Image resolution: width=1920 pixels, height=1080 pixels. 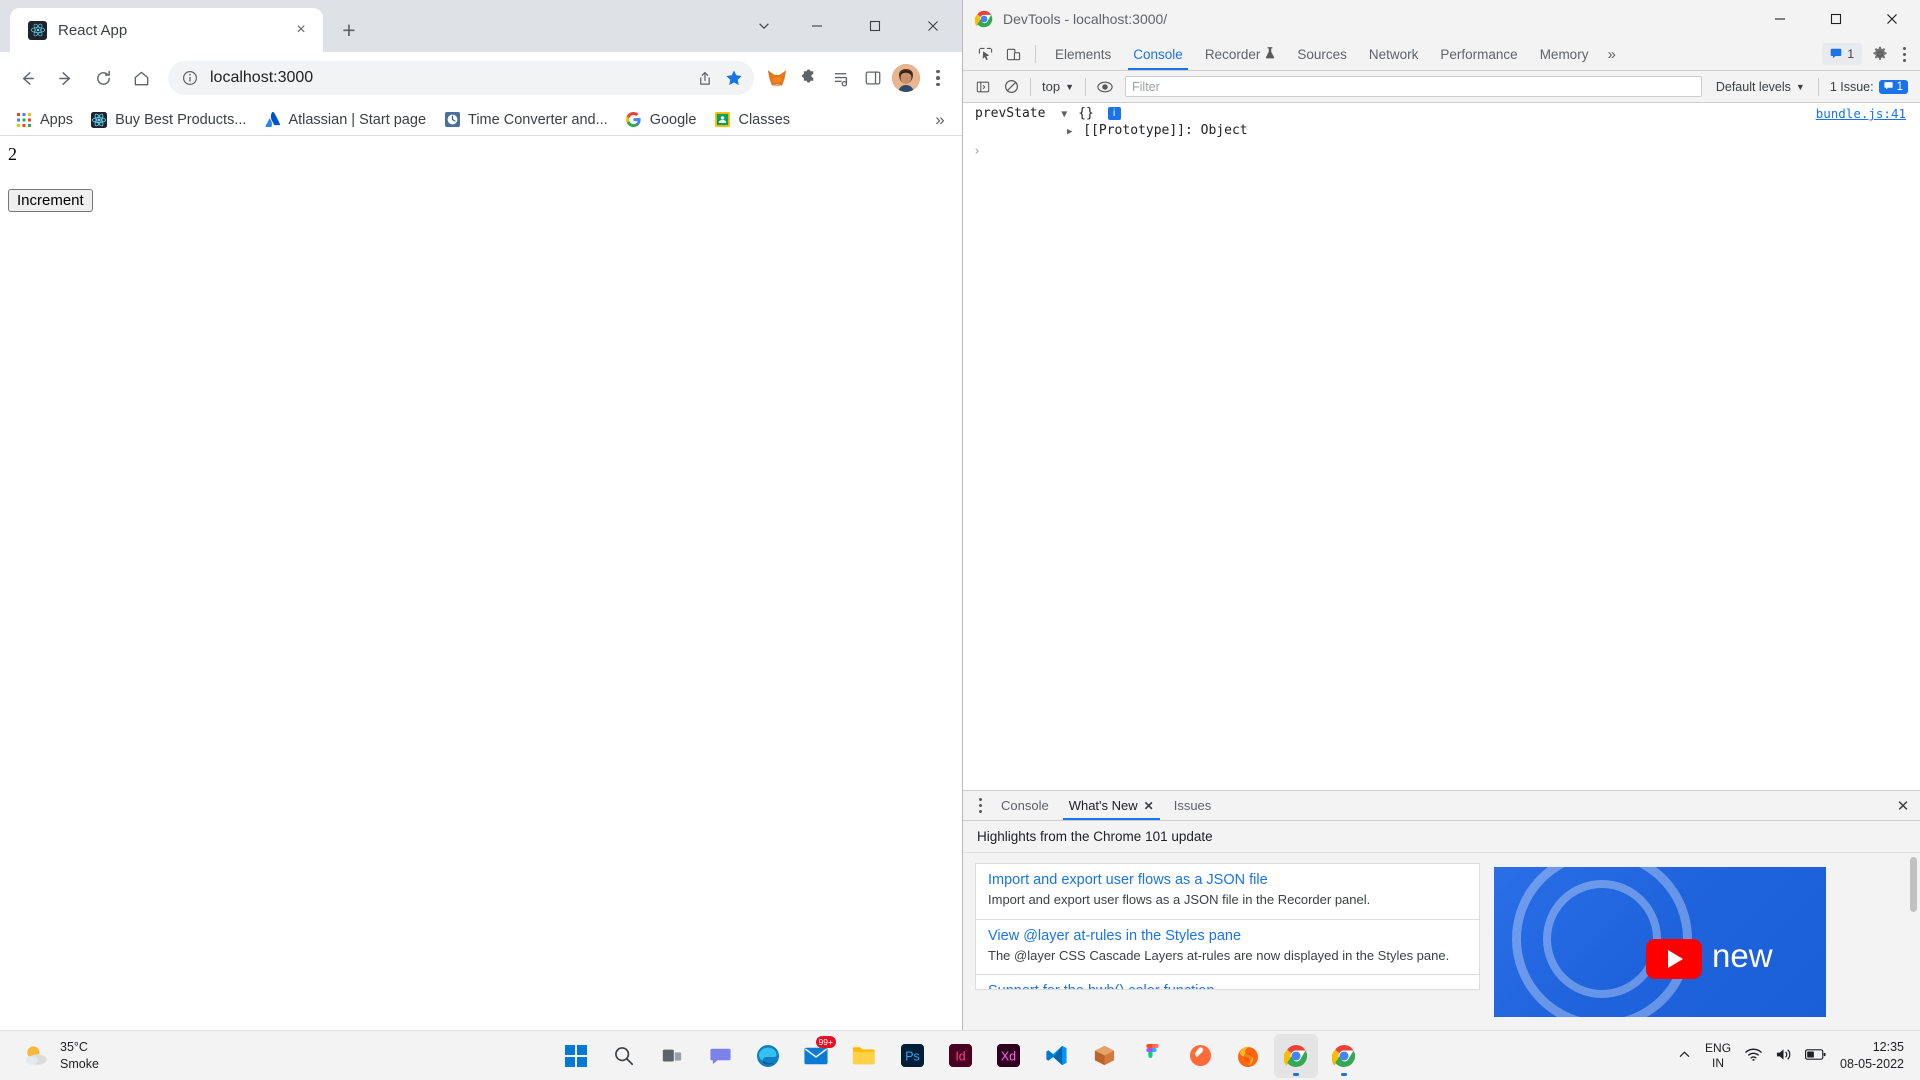 What do you see at coordinates (1684, 1056) in the screenshot?
I see `show-hidden-icons-chevron` at bounding box center [1684, 1056].